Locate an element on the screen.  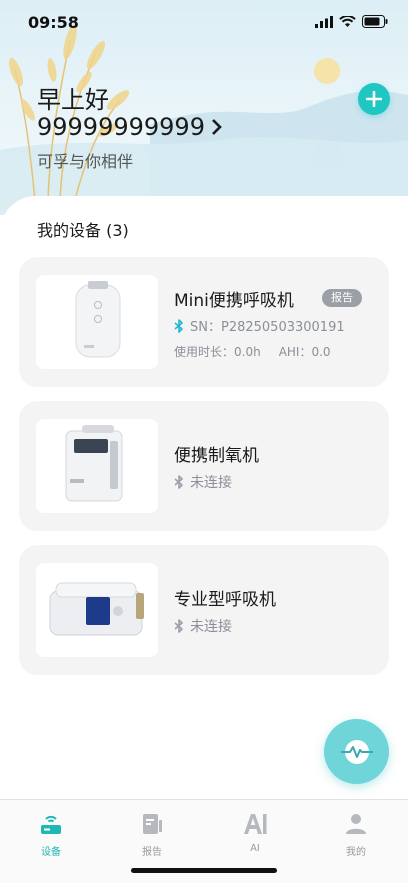
device-name: Mini便携呼吸机 is located at coordinates (234, 301).